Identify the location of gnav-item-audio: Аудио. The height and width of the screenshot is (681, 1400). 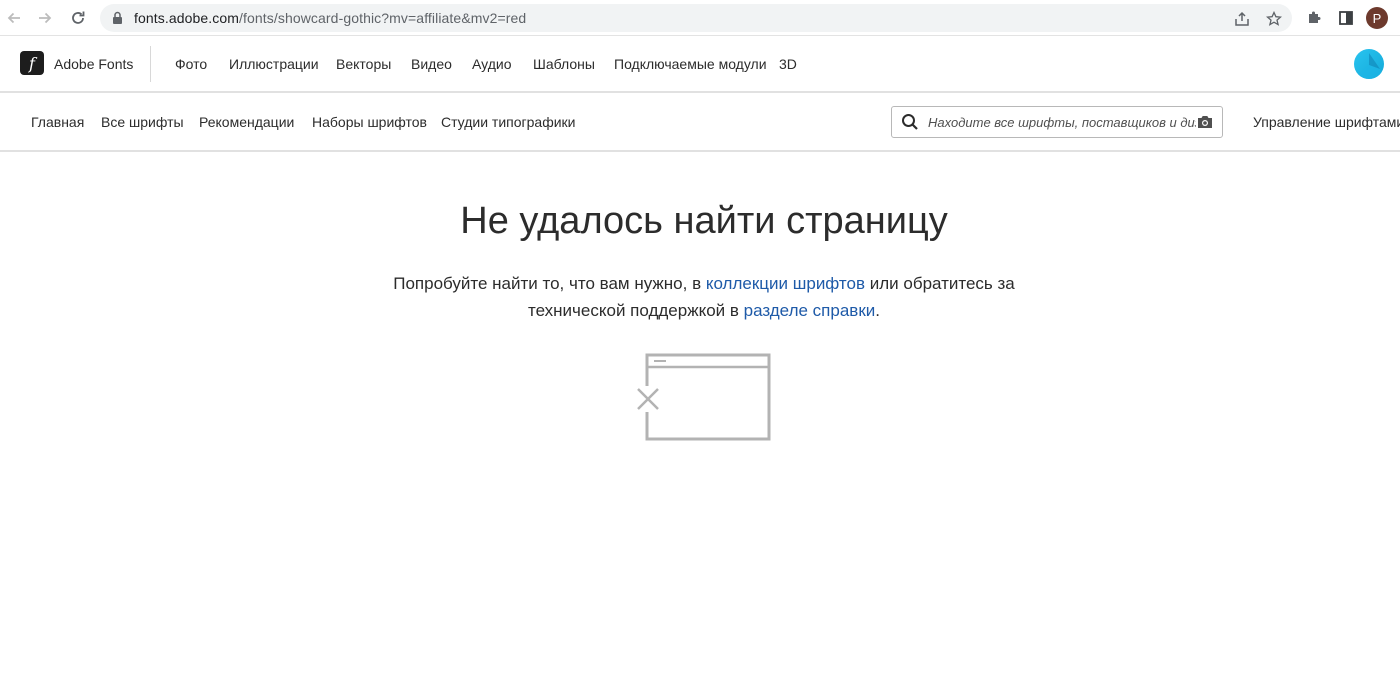
(492, 64).